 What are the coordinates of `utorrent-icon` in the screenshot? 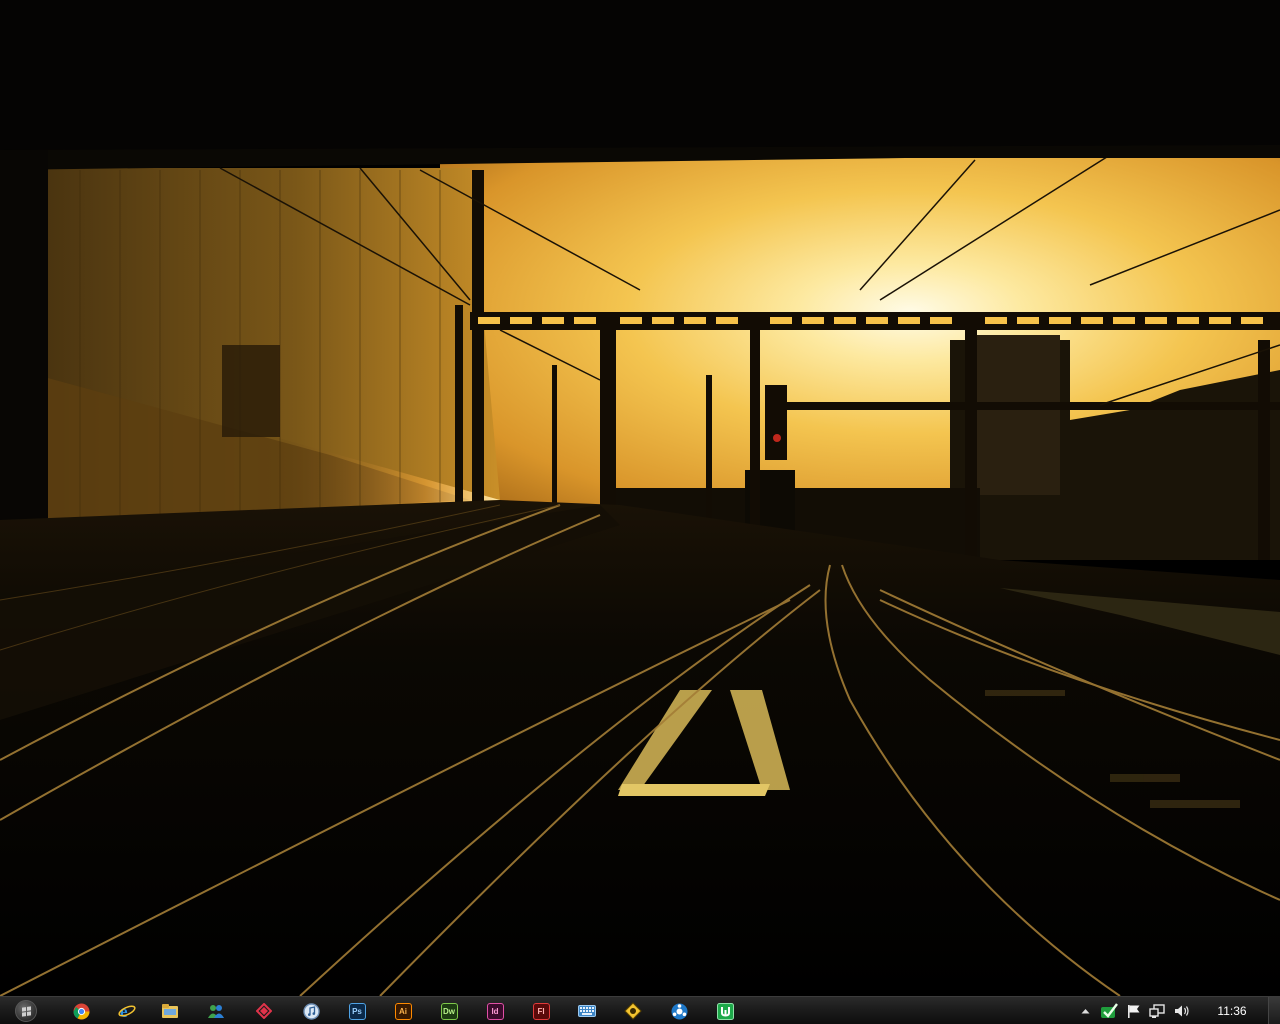 It's located at (725, 1011).